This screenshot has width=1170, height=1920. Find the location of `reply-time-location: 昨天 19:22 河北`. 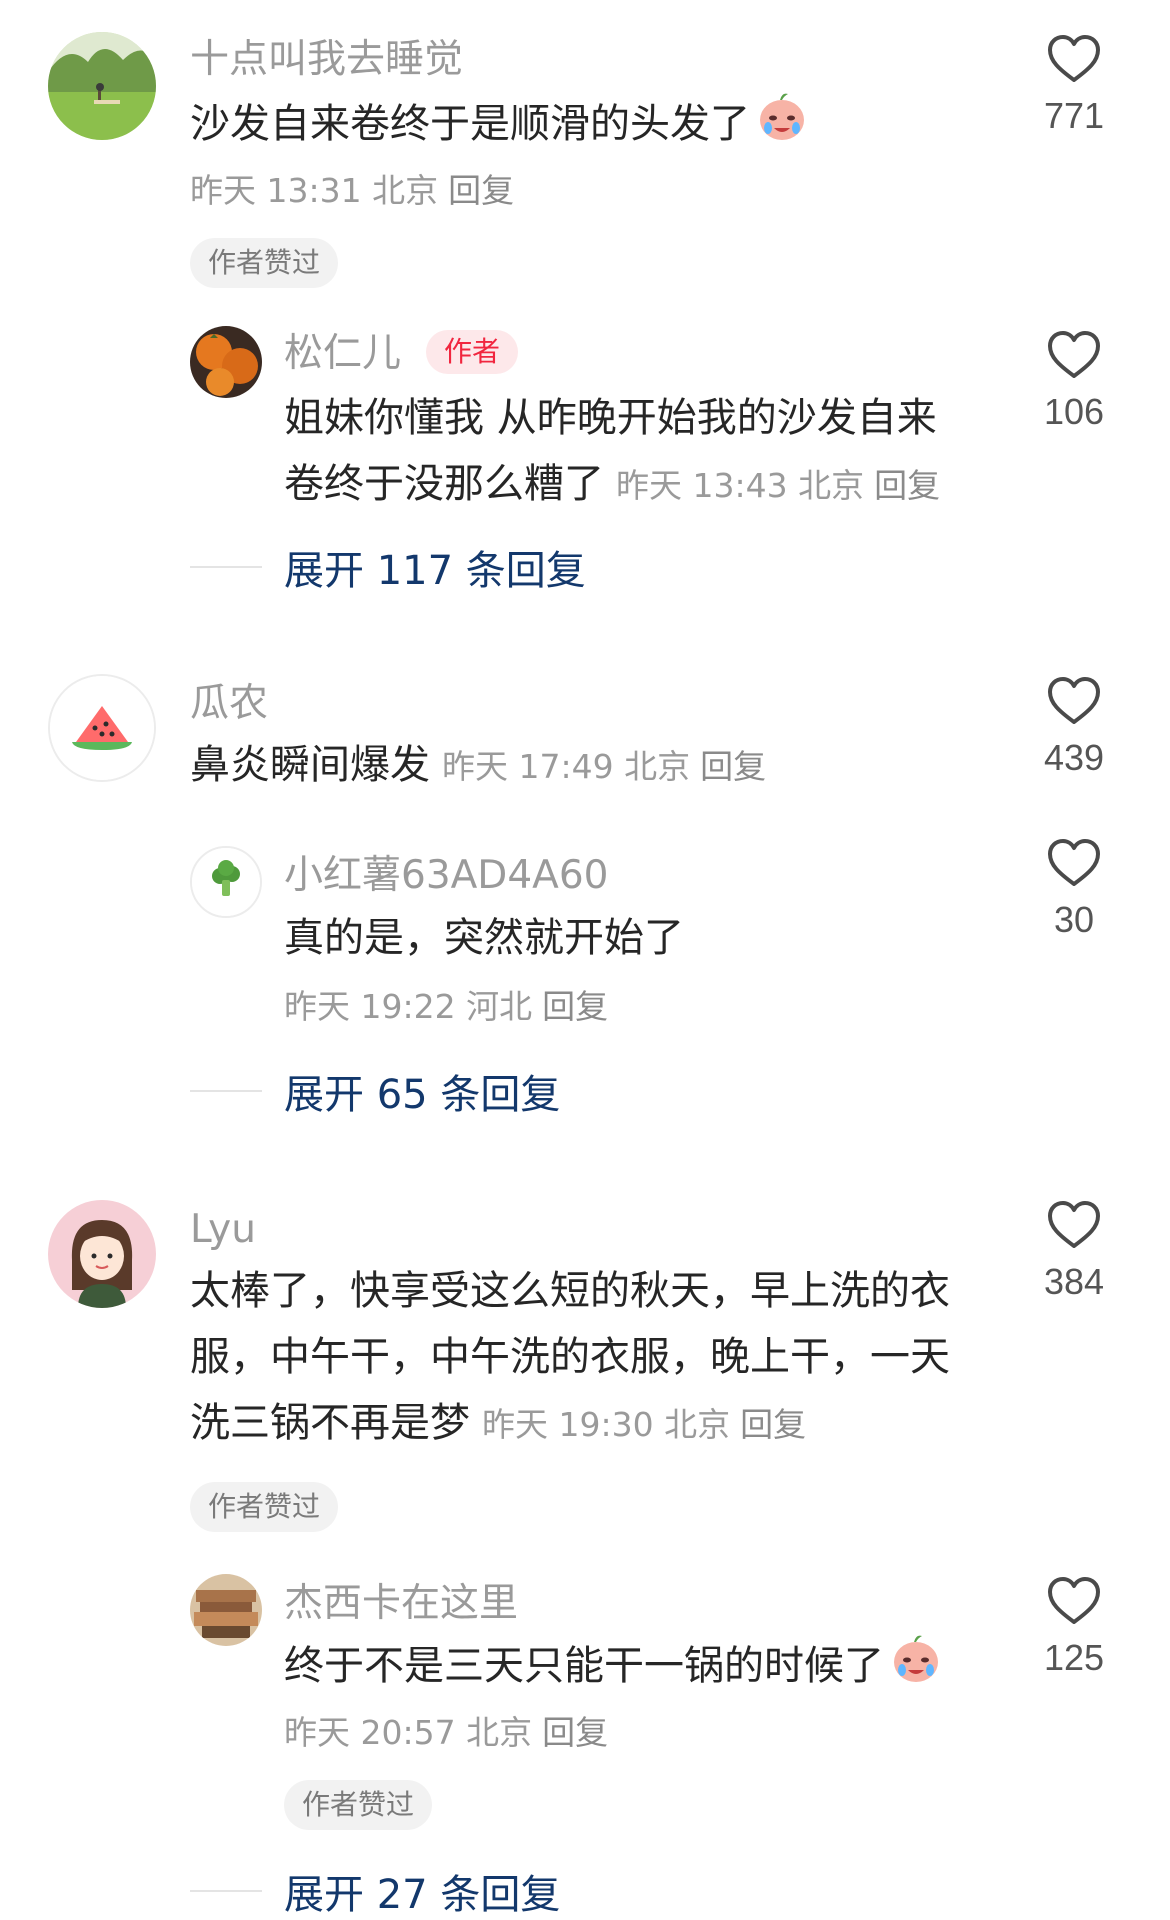

reply-time-location: 昨天 19:22 河北 is located at coordinates (408, 1006).